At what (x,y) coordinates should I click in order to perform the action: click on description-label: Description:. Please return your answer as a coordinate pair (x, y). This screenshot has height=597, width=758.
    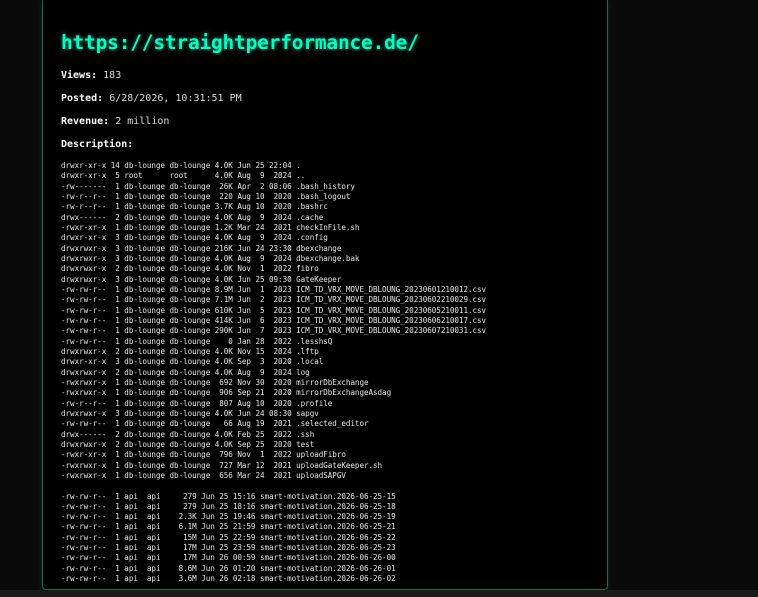
    Looking at the image, I should click on (97, 144).